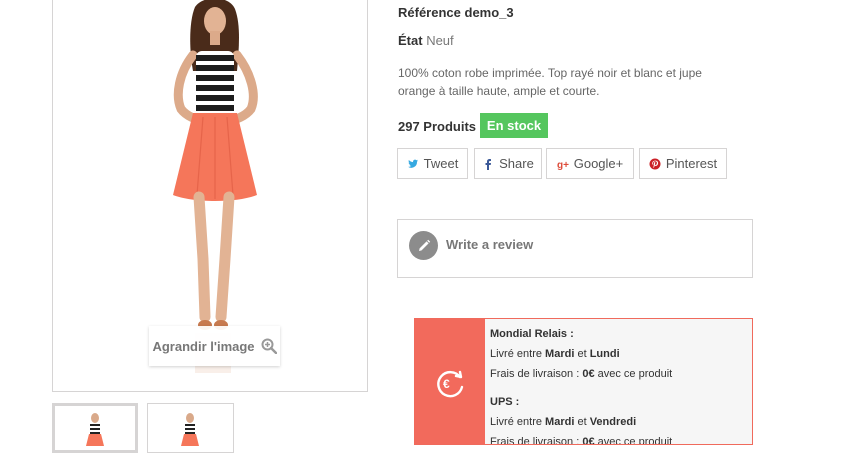 Image resolution: width=852 pixels, height=453 pixels. What do you see at coordinates (489, 244) in the screenshot?
I see `write-review-link: Write a review` at bounding box center [489, 244].